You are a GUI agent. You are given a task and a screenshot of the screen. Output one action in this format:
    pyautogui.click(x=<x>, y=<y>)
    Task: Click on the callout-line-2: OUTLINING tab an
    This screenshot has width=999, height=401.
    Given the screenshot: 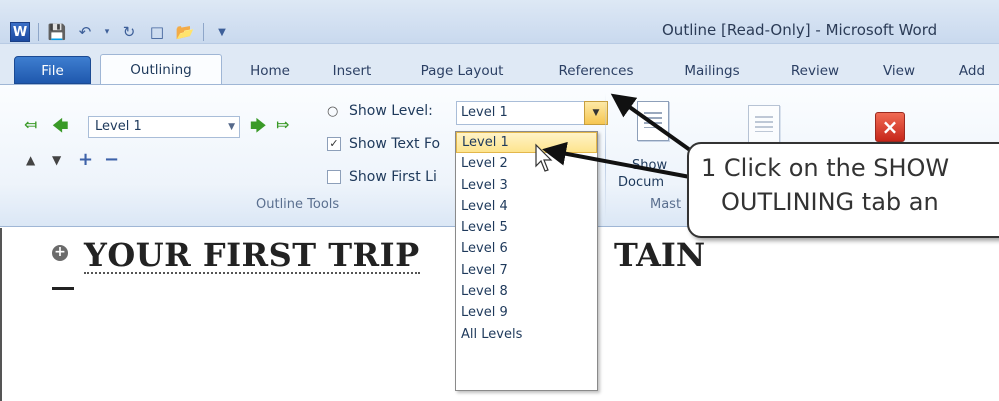 What is the action you would take?
    pyautogui.click(x=830, y=202)
    